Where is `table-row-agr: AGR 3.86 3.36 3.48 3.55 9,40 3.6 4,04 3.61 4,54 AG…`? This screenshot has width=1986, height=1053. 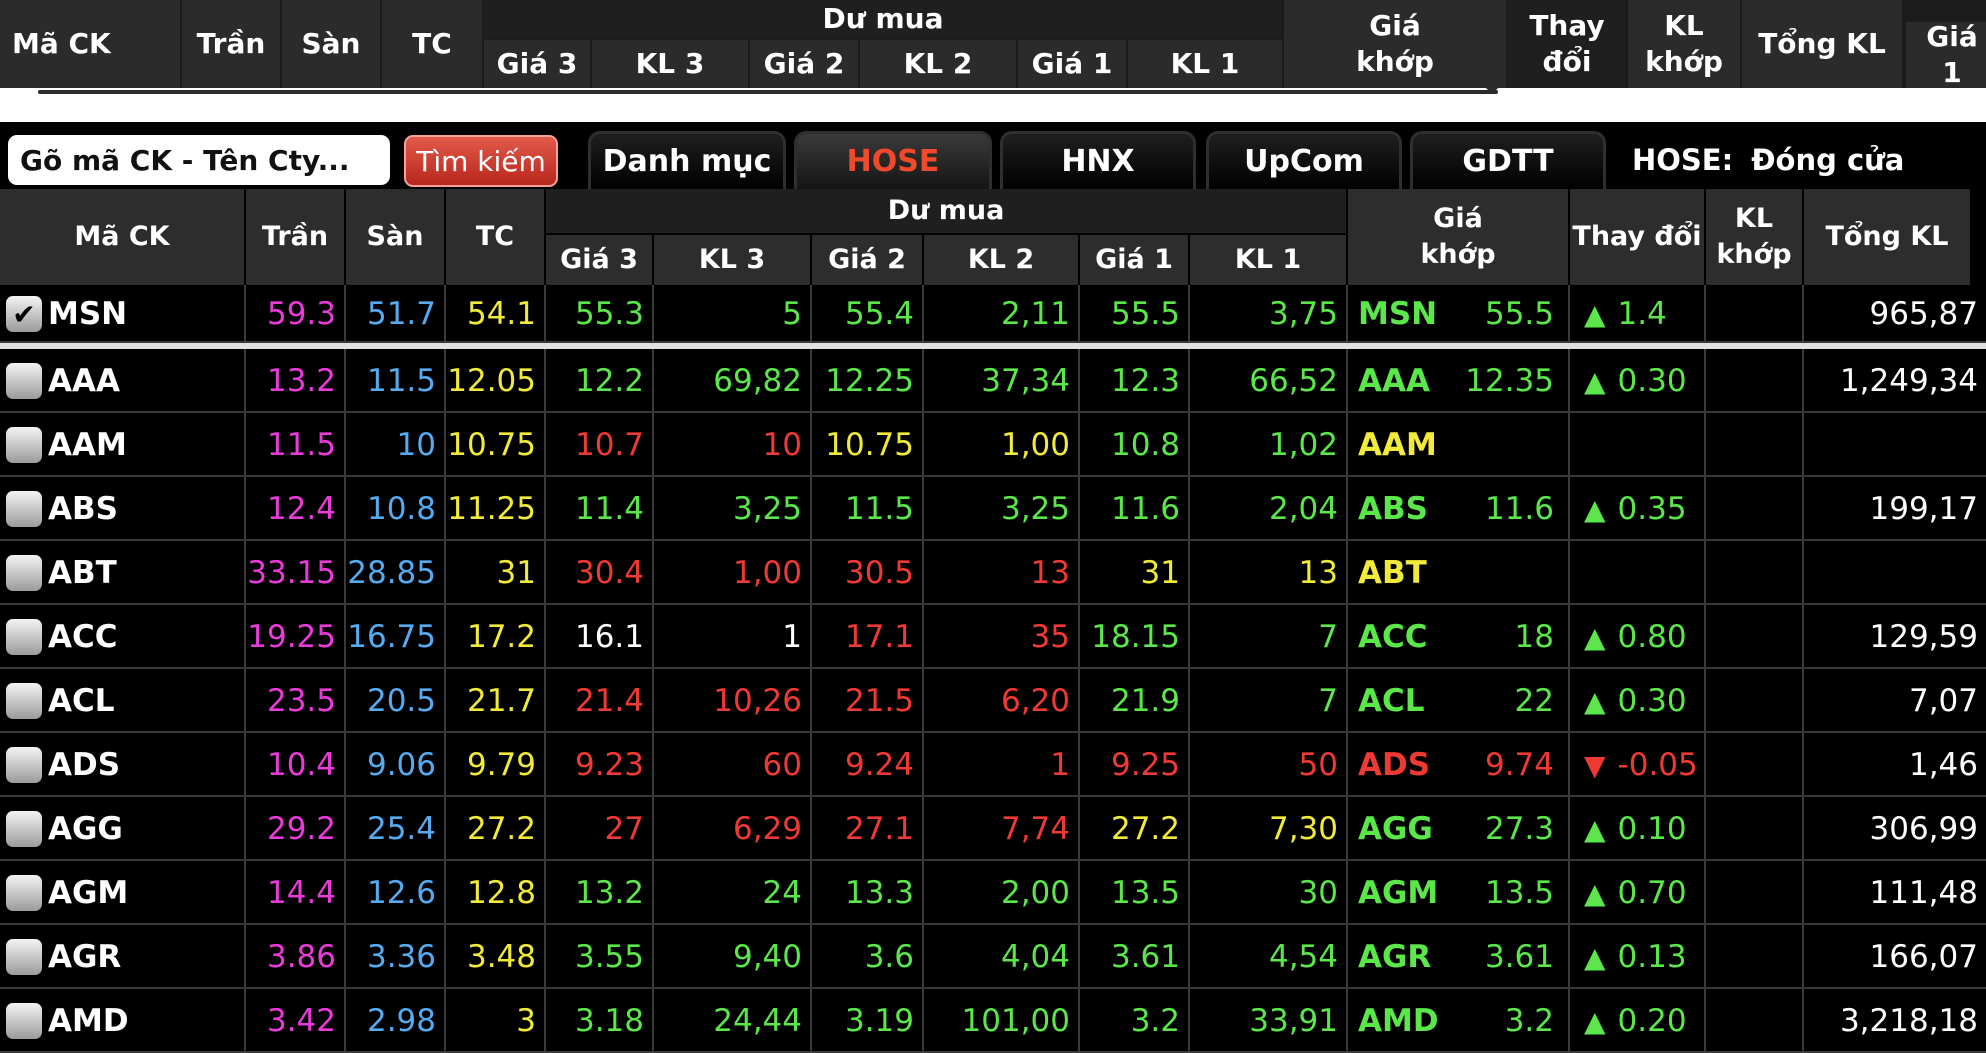 table-row-agr: AGR 3.86 3.36 3.48 3.55 9,40 3.6 4,04 3.61 4,54 AG… is located at coordinates (993, 957).